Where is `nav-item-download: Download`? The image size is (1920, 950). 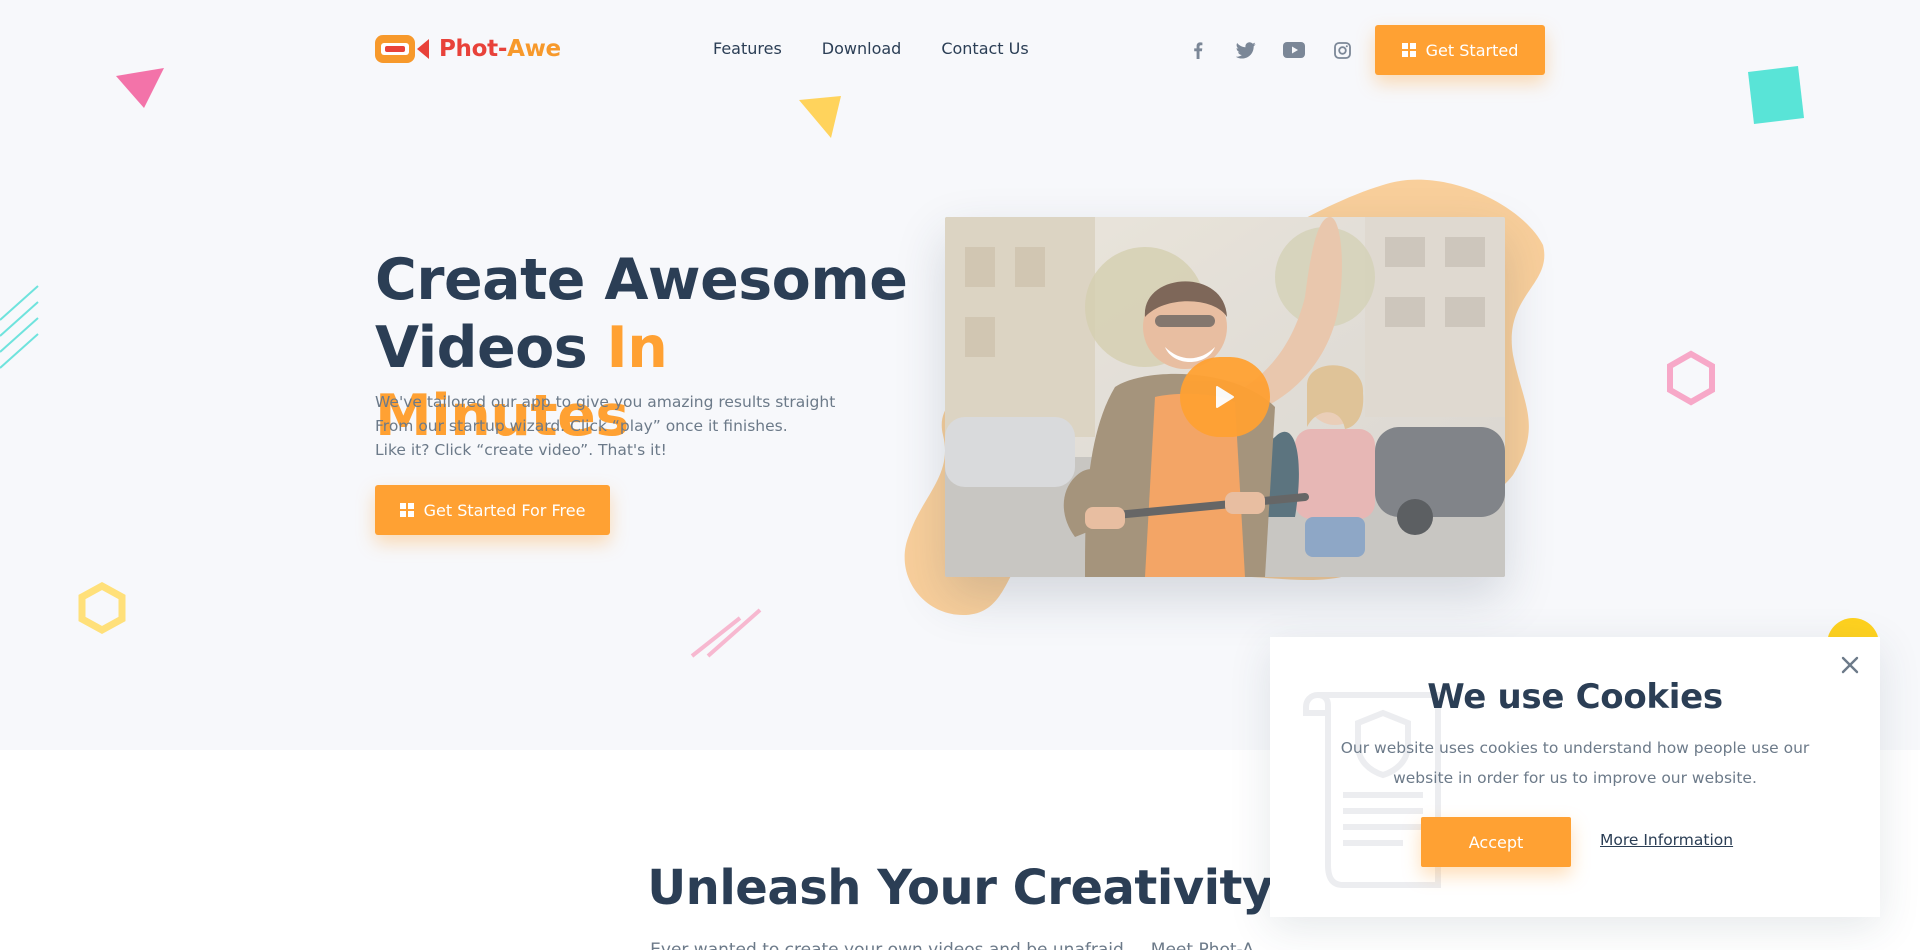
nav-item-download: Download is located at coordinates (862, 48).